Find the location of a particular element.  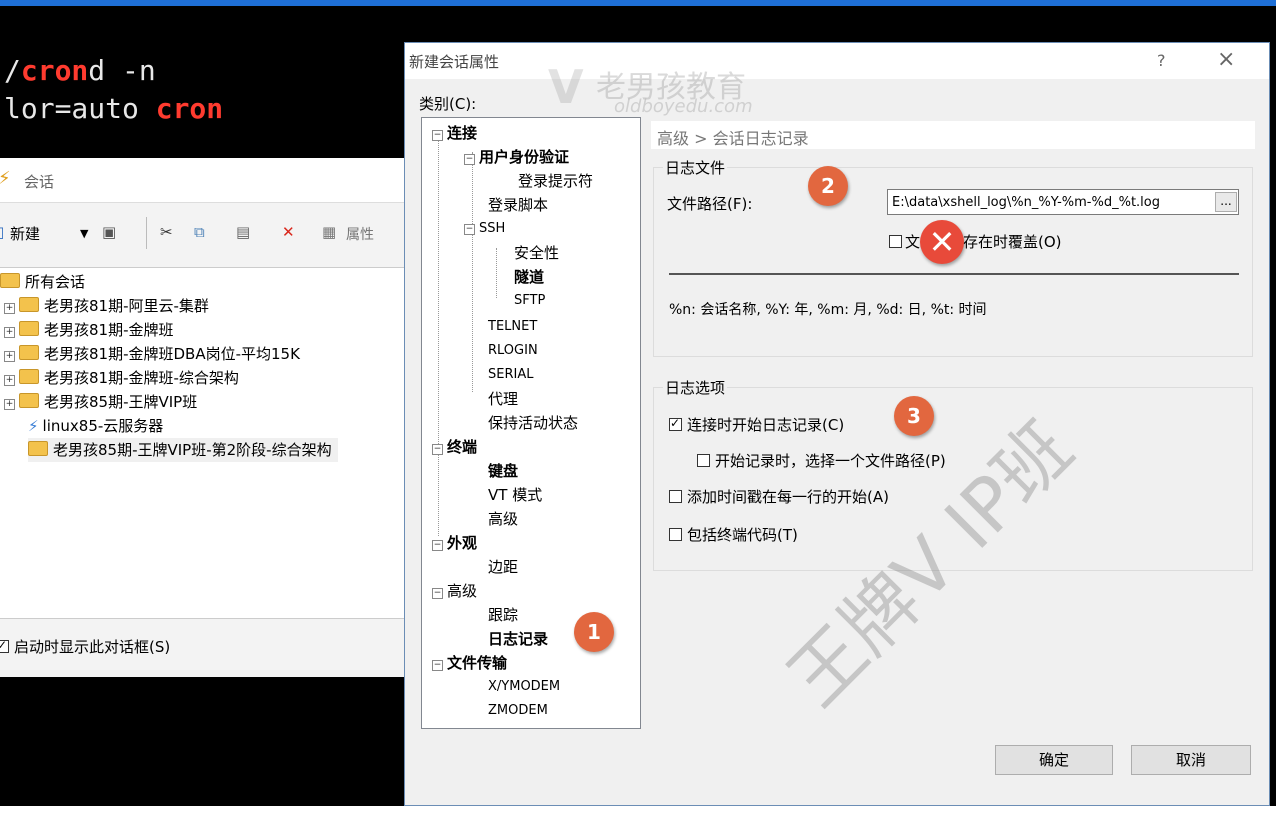

start-on-connect-label: 连接时开始日志记录(C) is located at coordinates (766, 425).